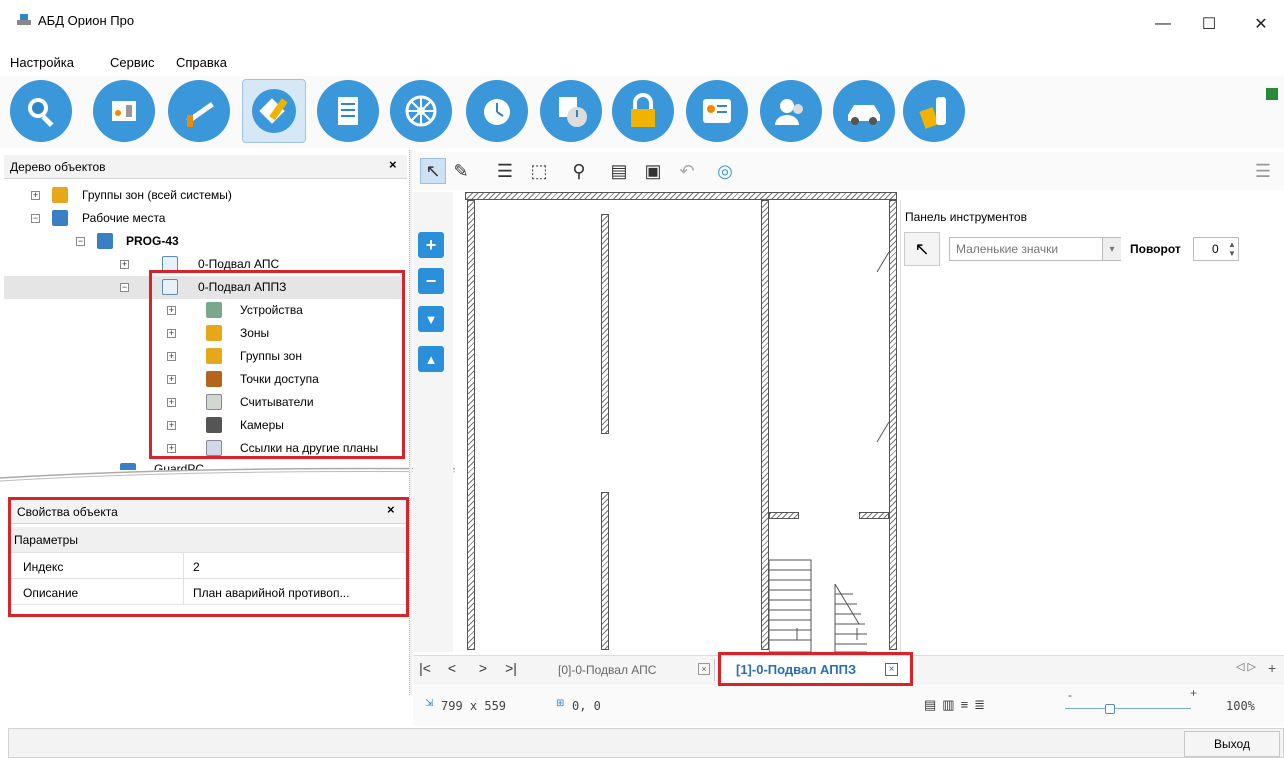  I want to click on properties-header: Свойства объекта, so click(208, 512).